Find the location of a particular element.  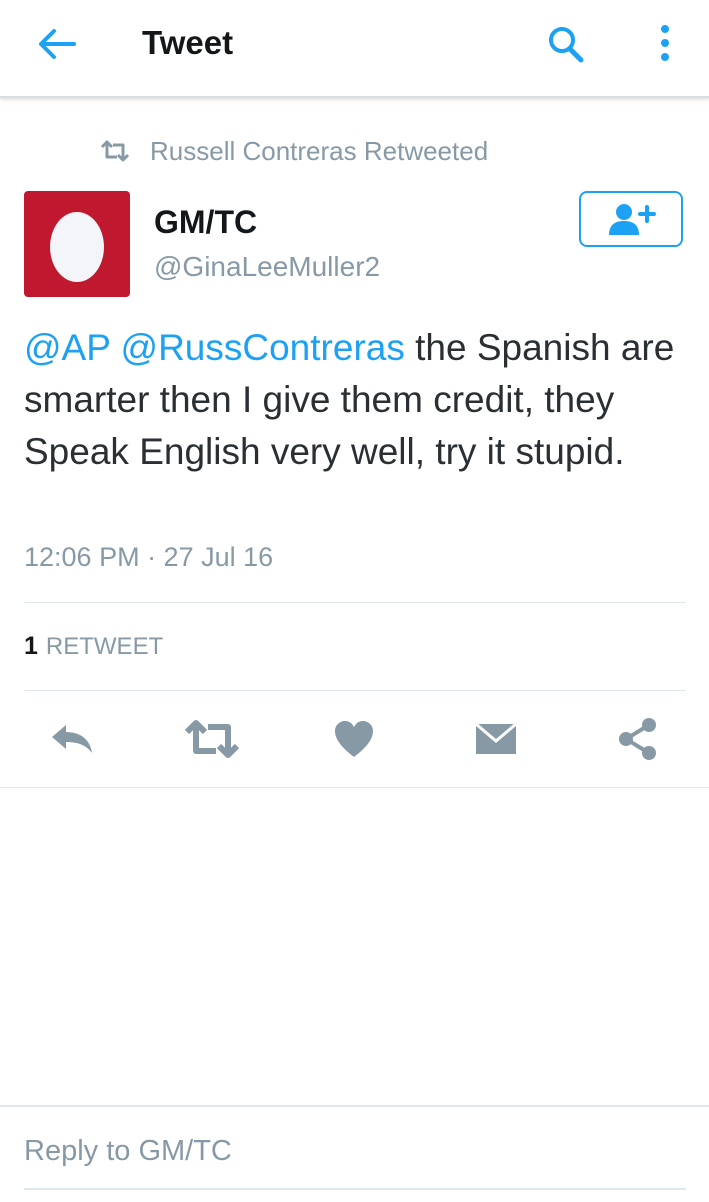

reply-input is located at coordinates (355, 1151).